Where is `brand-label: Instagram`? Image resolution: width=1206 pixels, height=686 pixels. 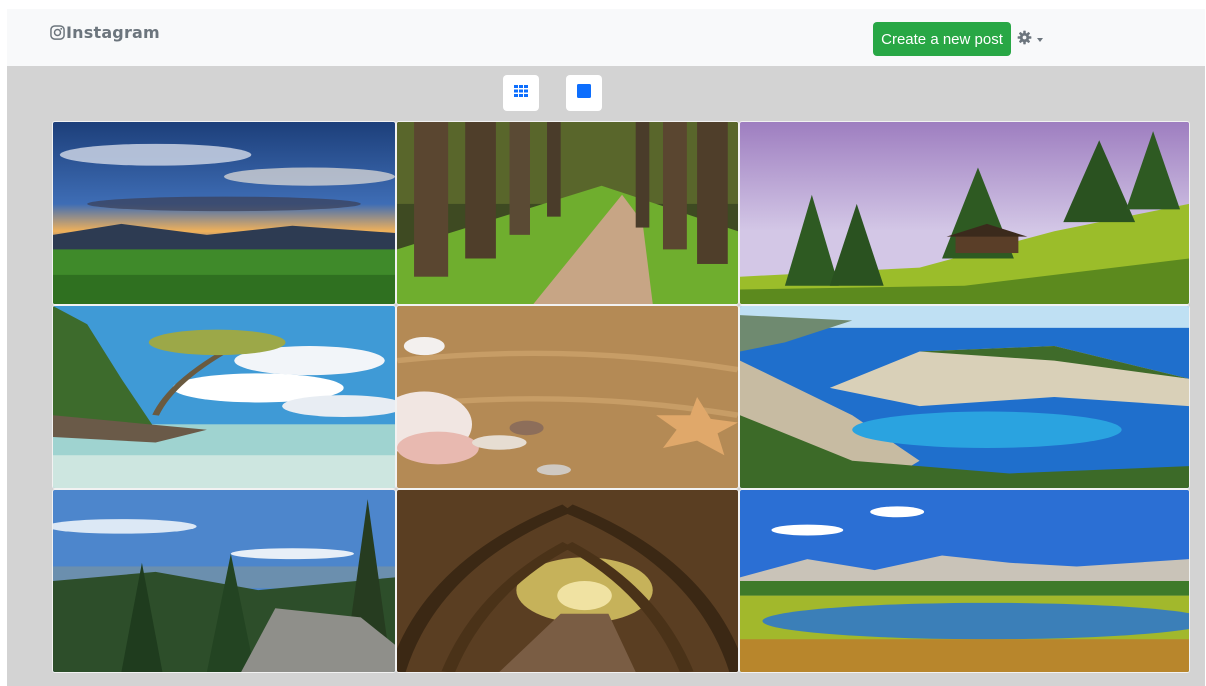
brand-label: Instagram is located at coordinates (113, 32).